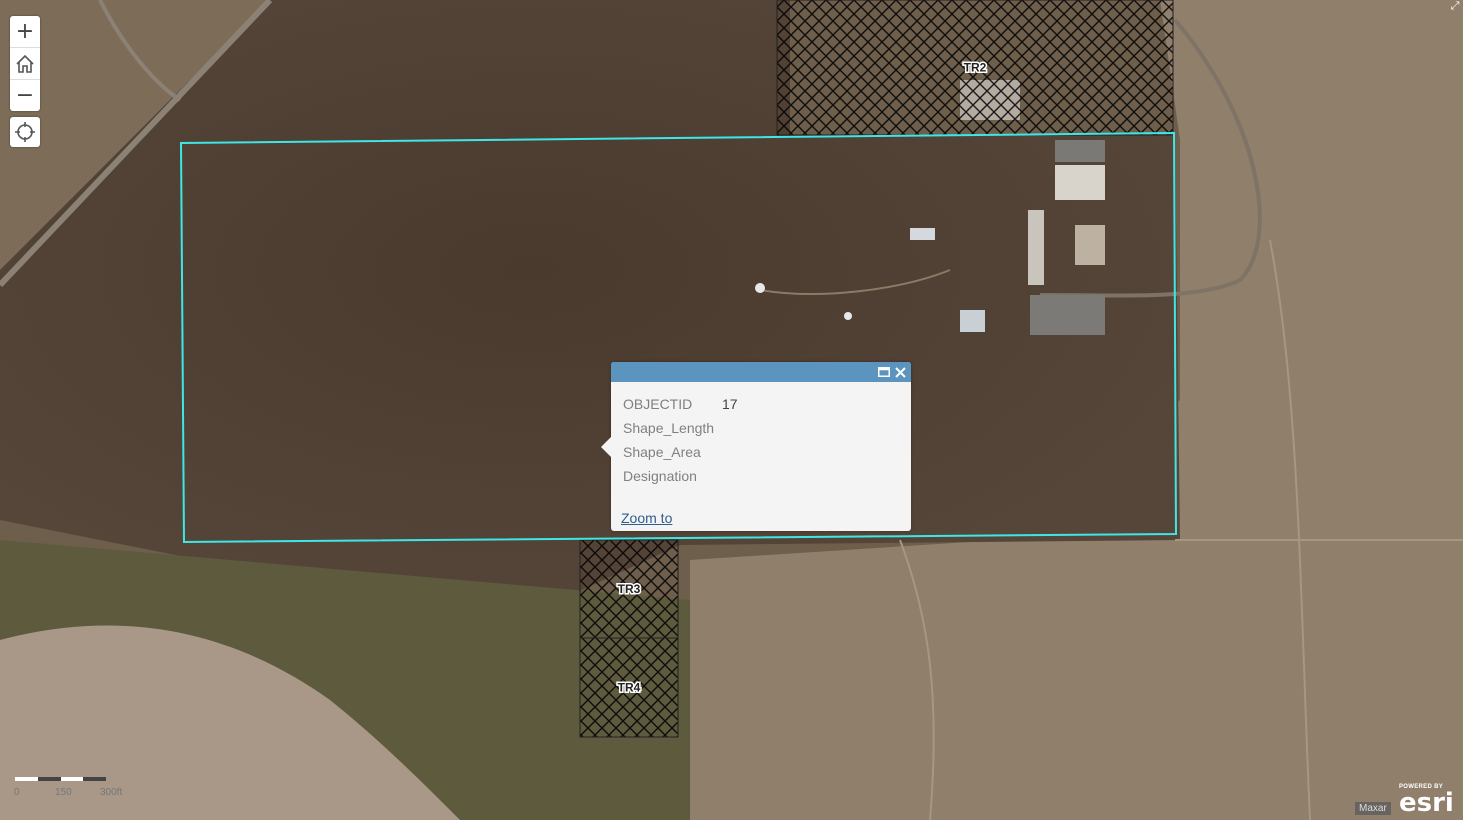 The height and width of the screenshot is (820, 1463). I want to click on attribute-name: Shape_Length, so click(669, 428).